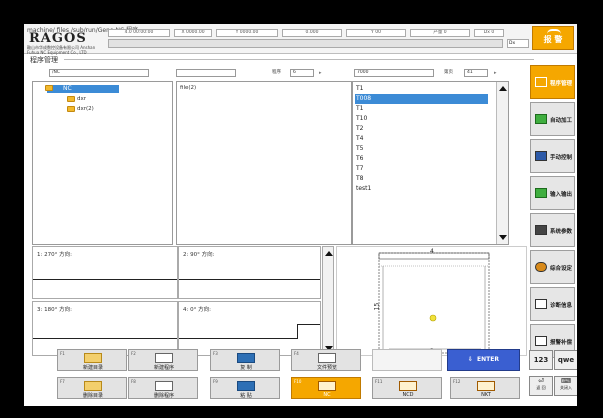 The width and height of the screenshot is (603, 418). What do you see at coordinates (552, 230) in the screenshot?
I see `menu-system-params: 系统参数` at bounding box center [552, 230].